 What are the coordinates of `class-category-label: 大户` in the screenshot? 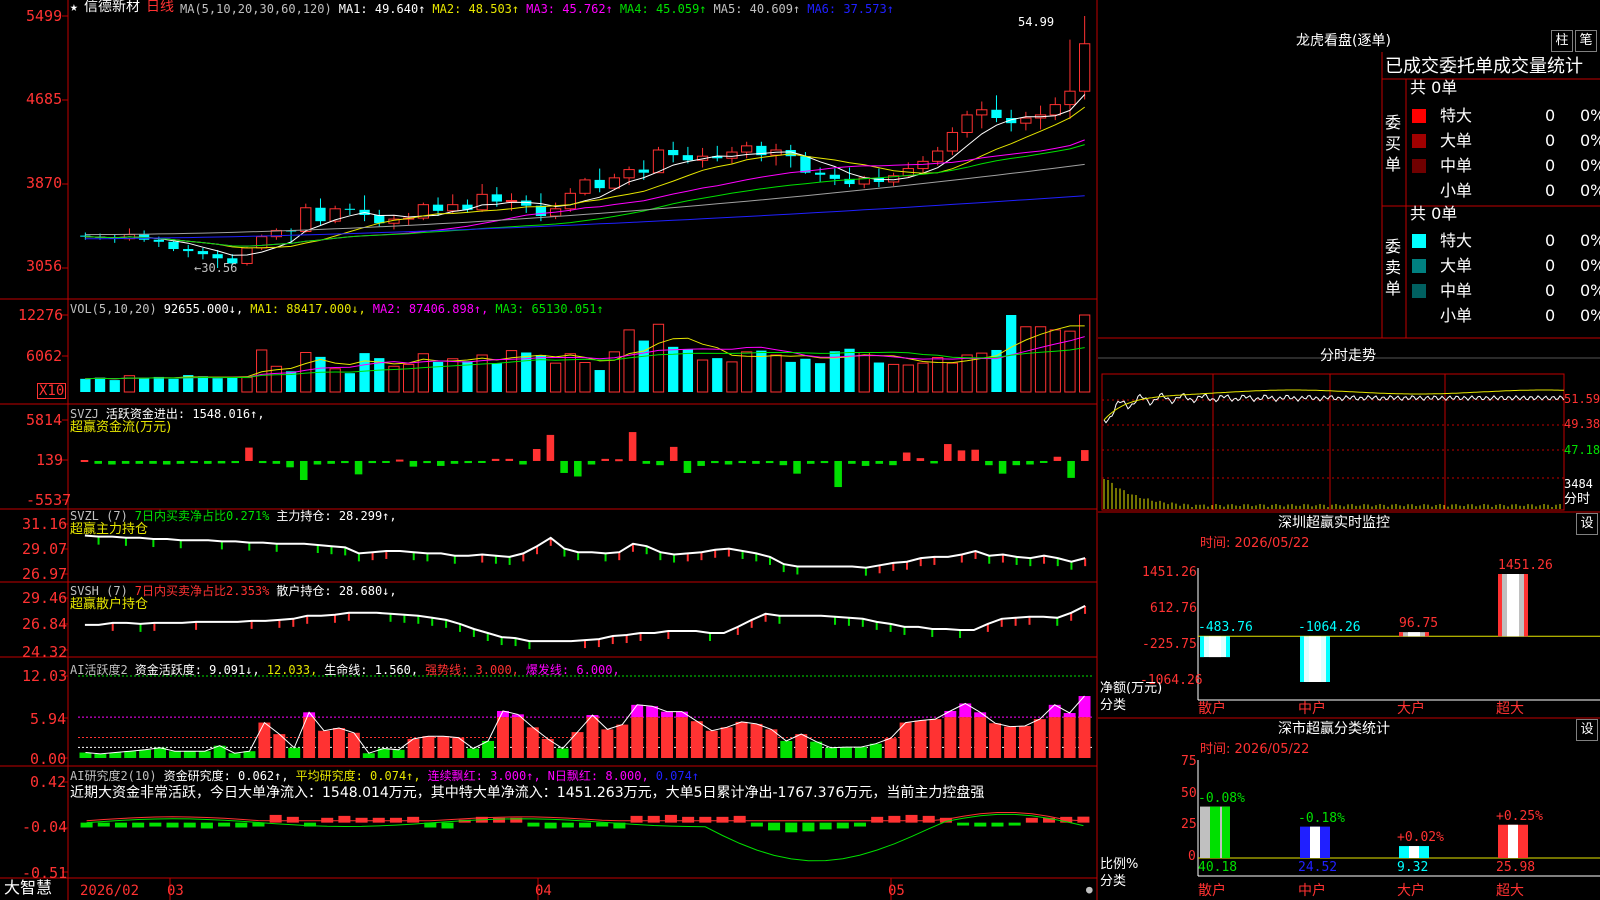 It's located at (1411, 891).